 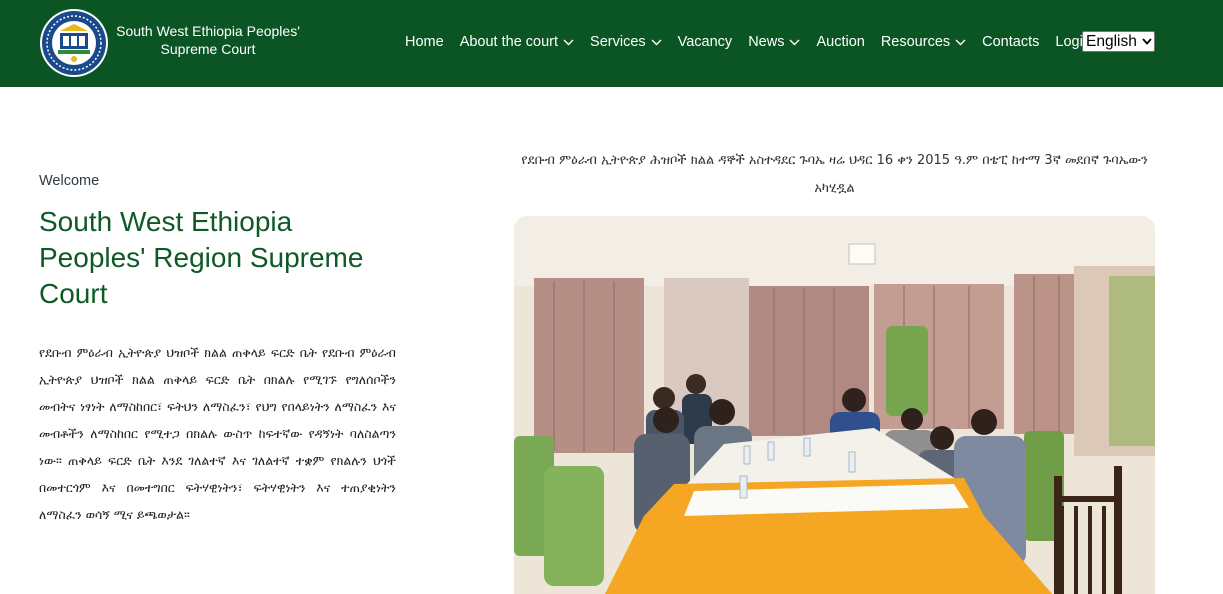 I want to click on nav-contacts: Contacts, so click(x=1010, y=42).